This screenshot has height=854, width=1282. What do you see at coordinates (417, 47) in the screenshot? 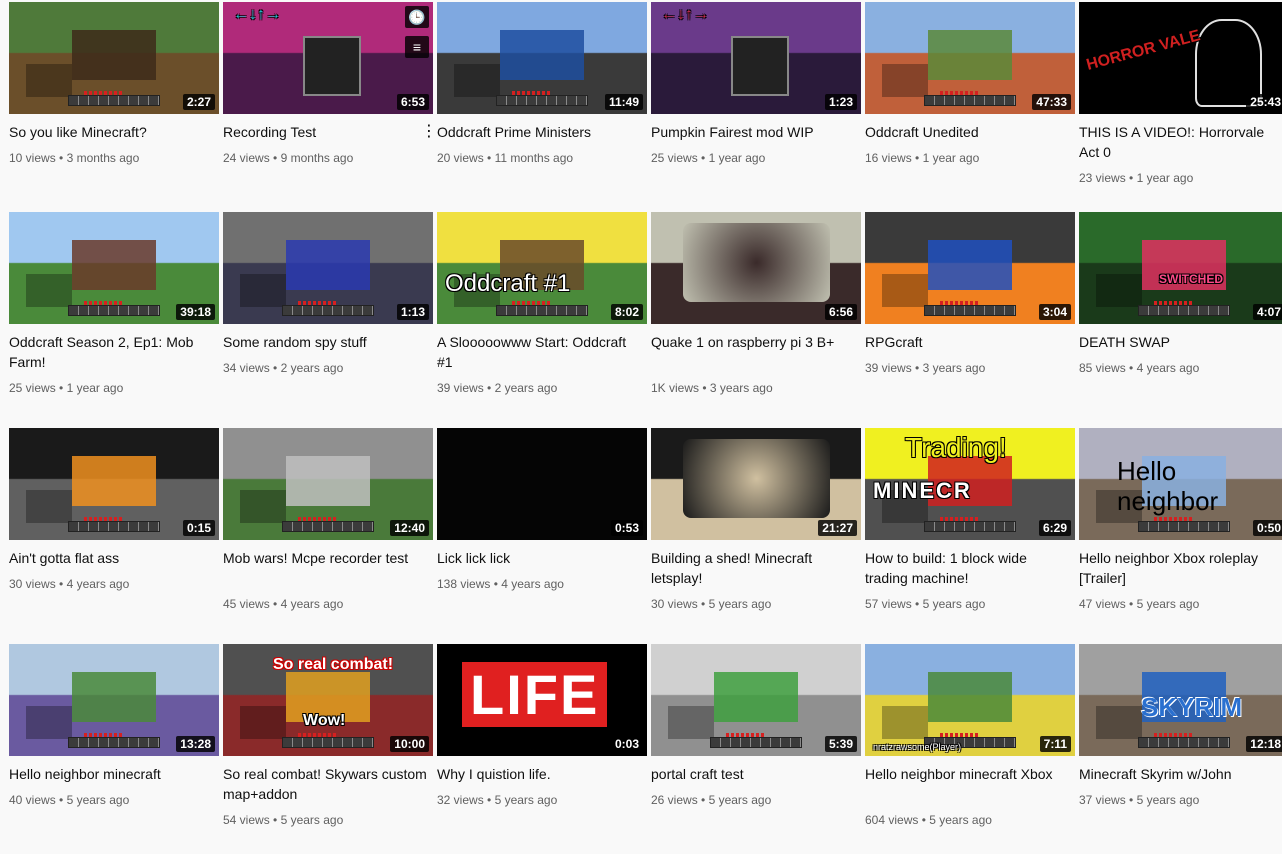
I see `queue-icon: ≡` at bounding box center [417, 47].